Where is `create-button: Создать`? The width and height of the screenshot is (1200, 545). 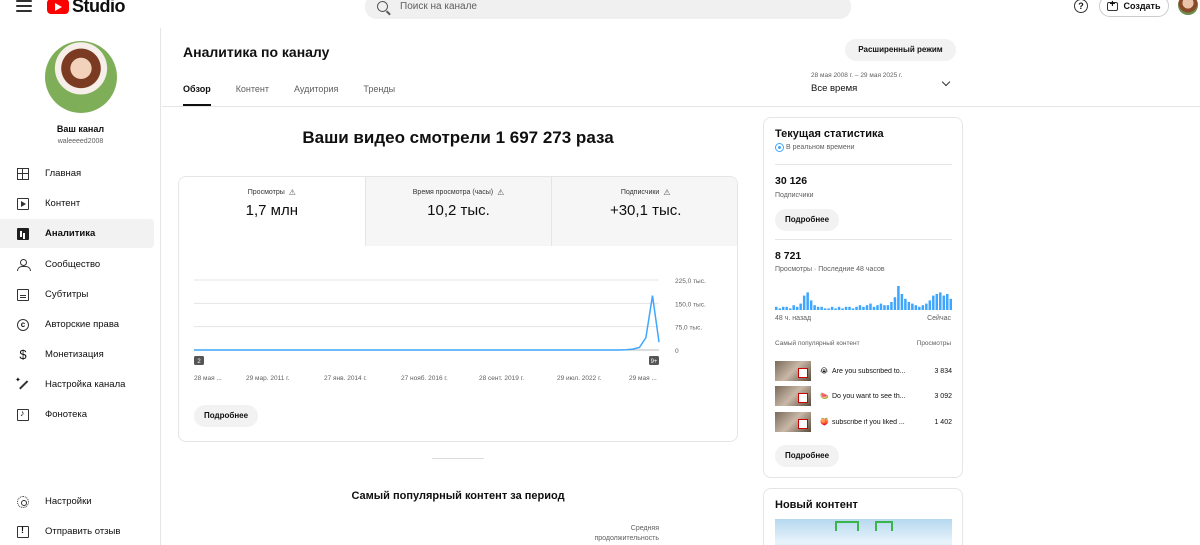 create-button: Создать is located at coordinates (1134, 8).